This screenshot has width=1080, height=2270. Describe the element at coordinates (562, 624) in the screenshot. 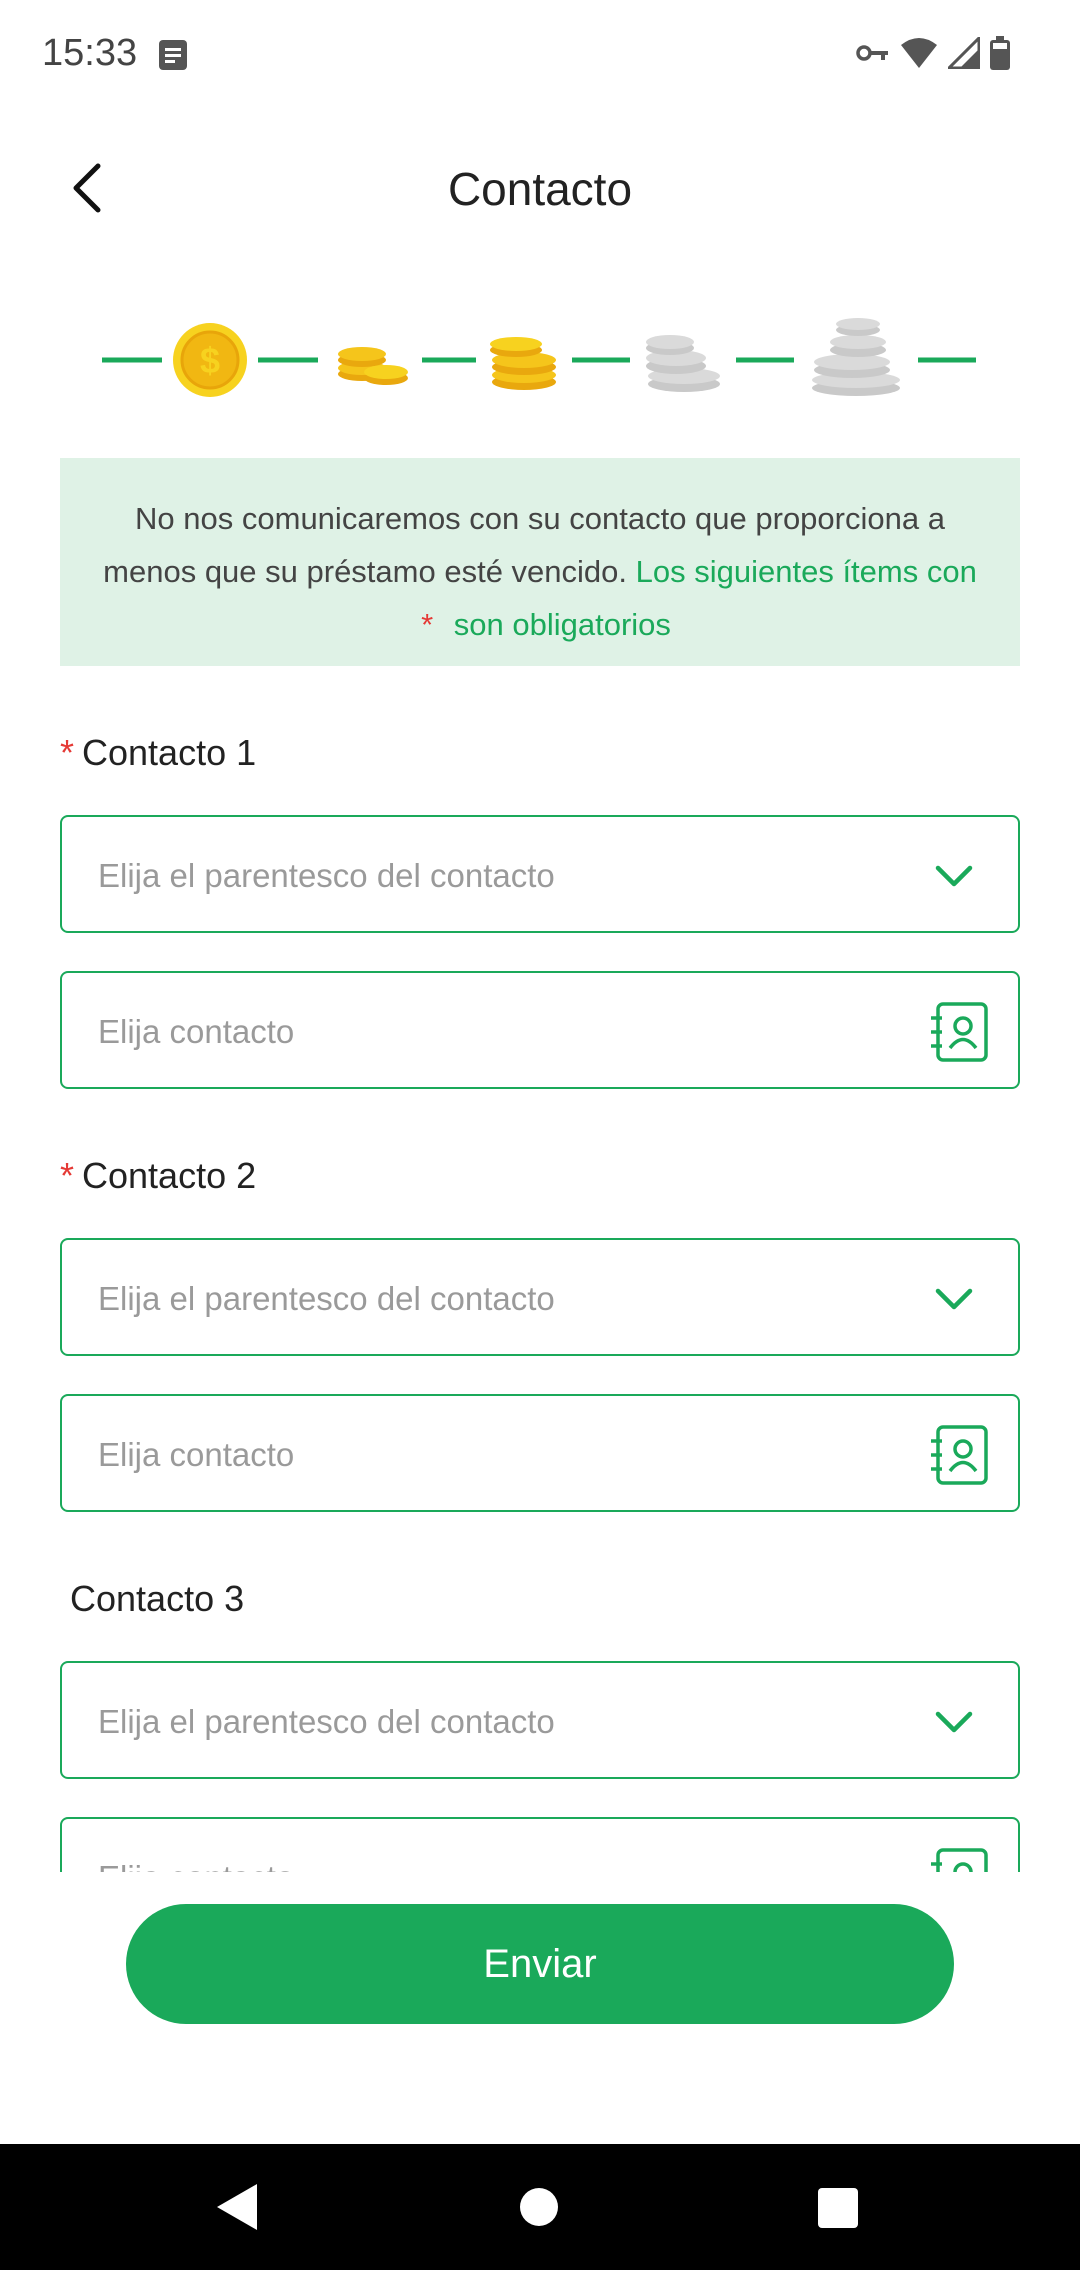

I see `required-notice-part2: son obligatorios` at that location.